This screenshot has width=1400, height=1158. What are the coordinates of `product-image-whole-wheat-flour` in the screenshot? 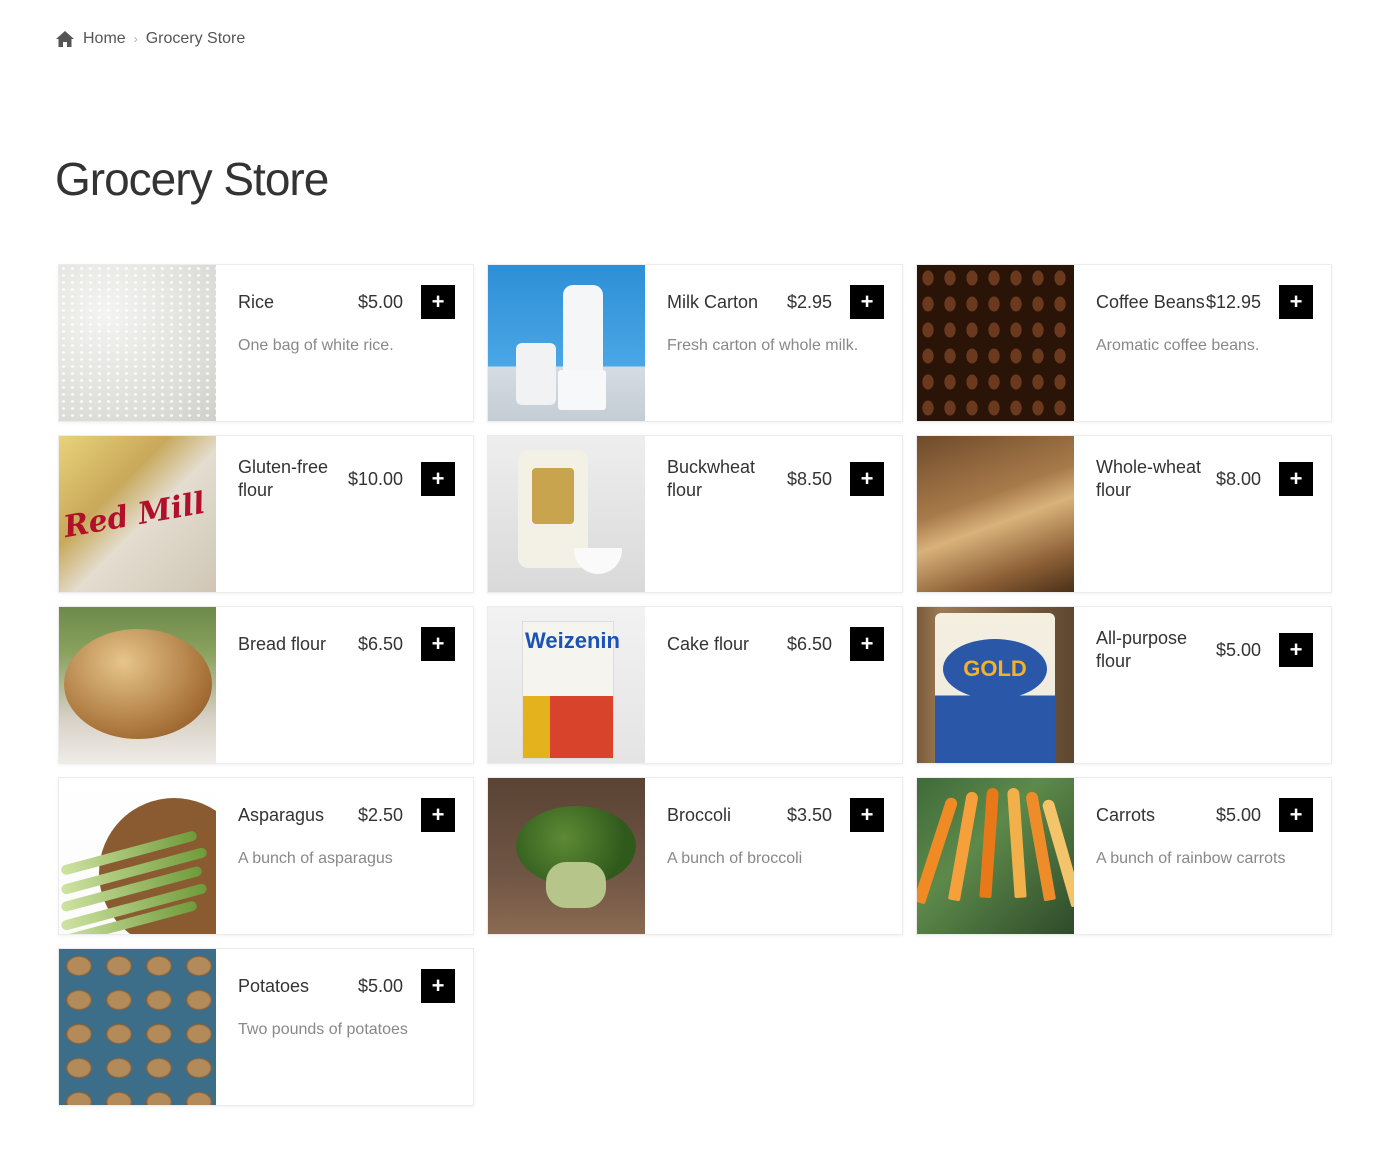 It's located at (995, 514).